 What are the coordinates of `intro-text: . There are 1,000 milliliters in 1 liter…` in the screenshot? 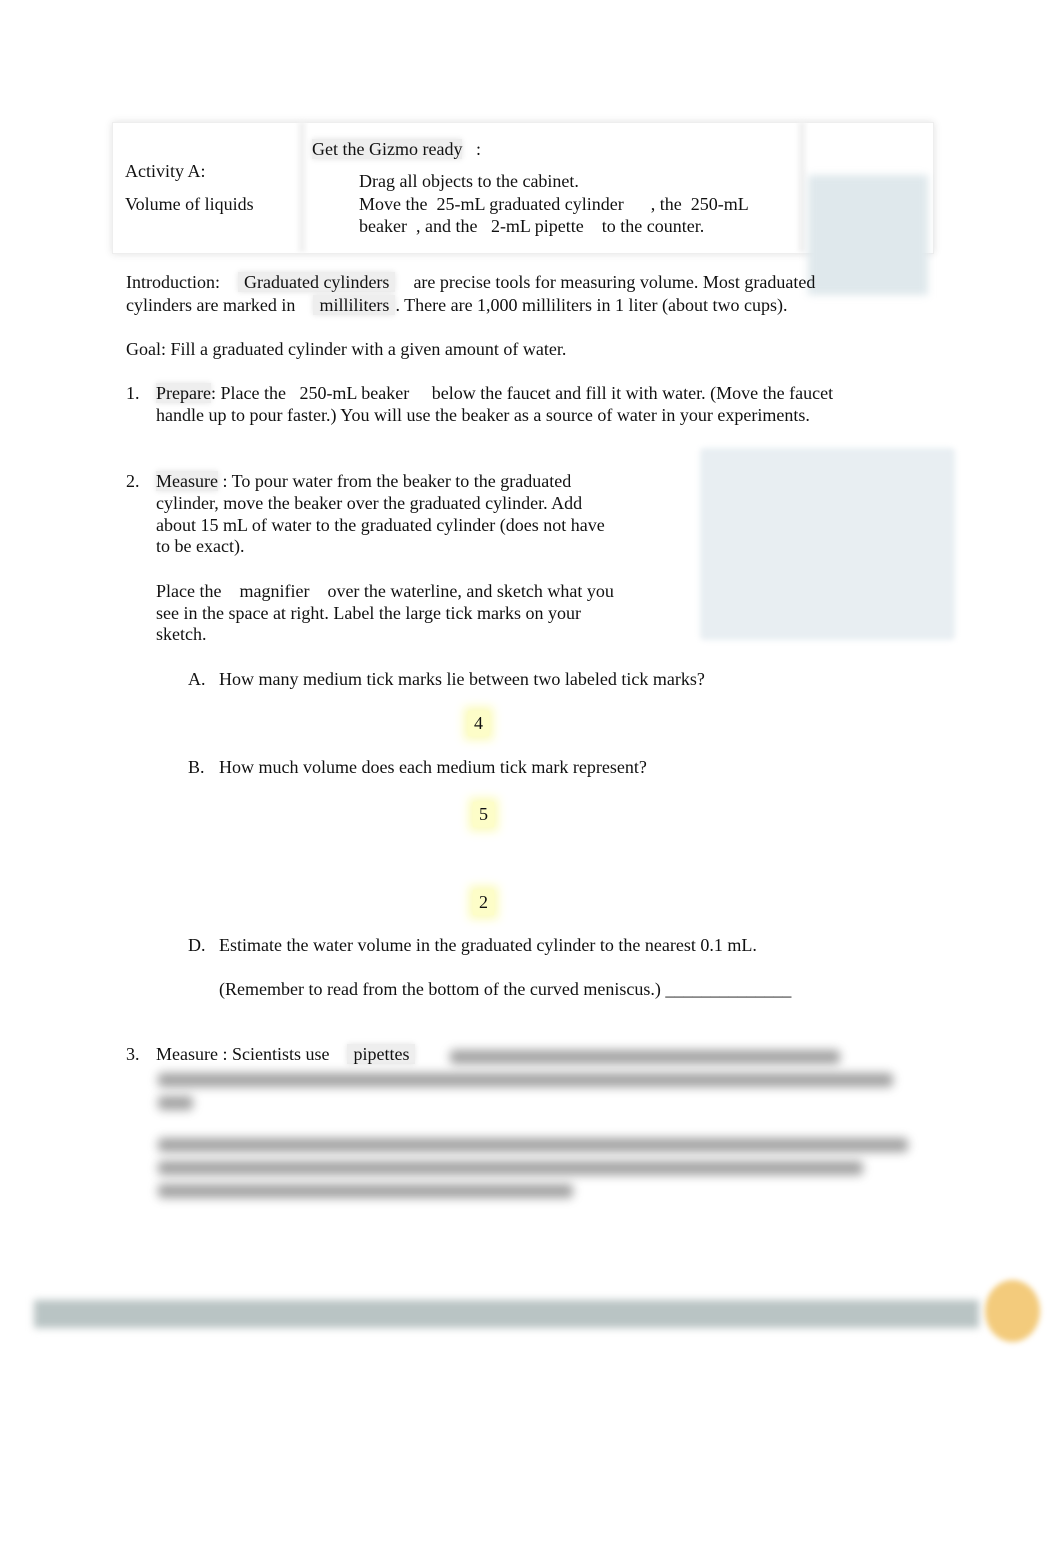 It's located at (591, 305).